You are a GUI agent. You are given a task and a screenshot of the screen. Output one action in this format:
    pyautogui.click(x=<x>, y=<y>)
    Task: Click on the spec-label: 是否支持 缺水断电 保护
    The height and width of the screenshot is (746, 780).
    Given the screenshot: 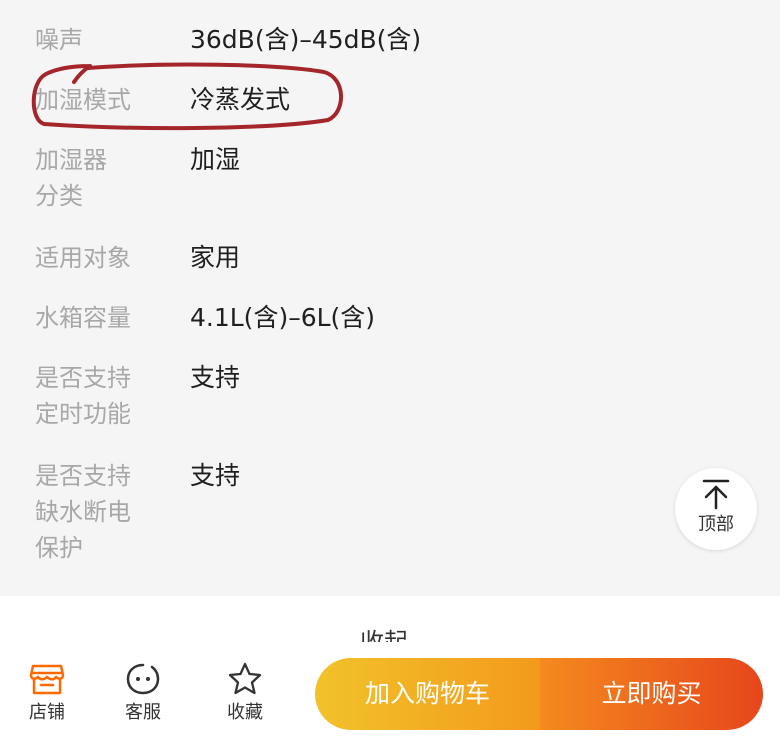 What is the action you would take?
    pyautogui.click(x=95, y=512)
    